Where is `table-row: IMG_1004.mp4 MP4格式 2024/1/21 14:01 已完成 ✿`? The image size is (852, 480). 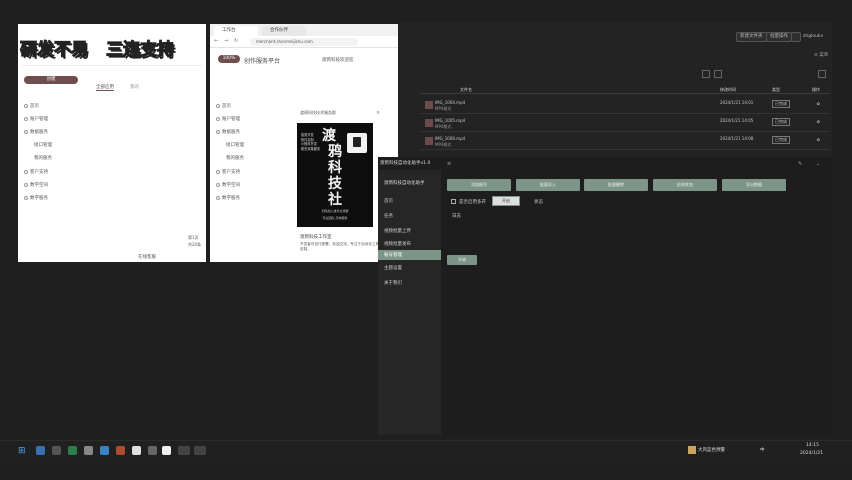 table-row: IMG_1004.mp4 MP4格式 2024/1/21 14:01 已完成 ✿ is located at coordinates (625, 106).